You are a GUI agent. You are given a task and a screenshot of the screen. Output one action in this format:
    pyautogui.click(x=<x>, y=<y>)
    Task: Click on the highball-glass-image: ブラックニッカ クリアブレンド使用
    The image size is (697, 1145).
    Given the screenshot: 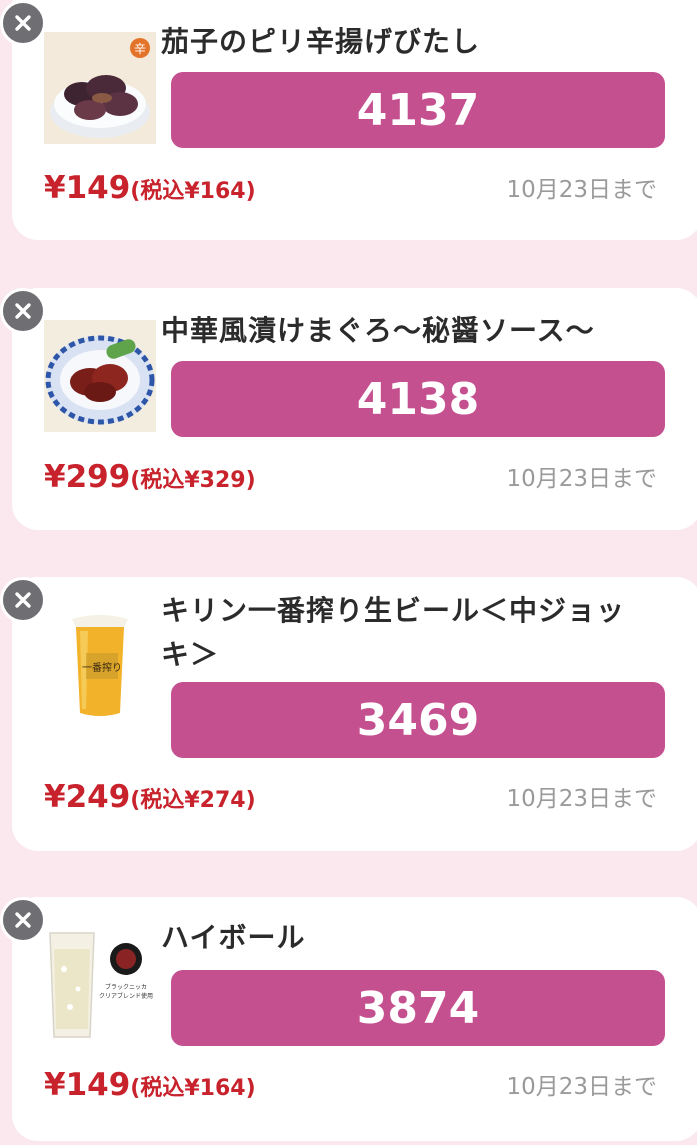 What is the action you would take?
    pyautogui.click(x=100, y=985)
    